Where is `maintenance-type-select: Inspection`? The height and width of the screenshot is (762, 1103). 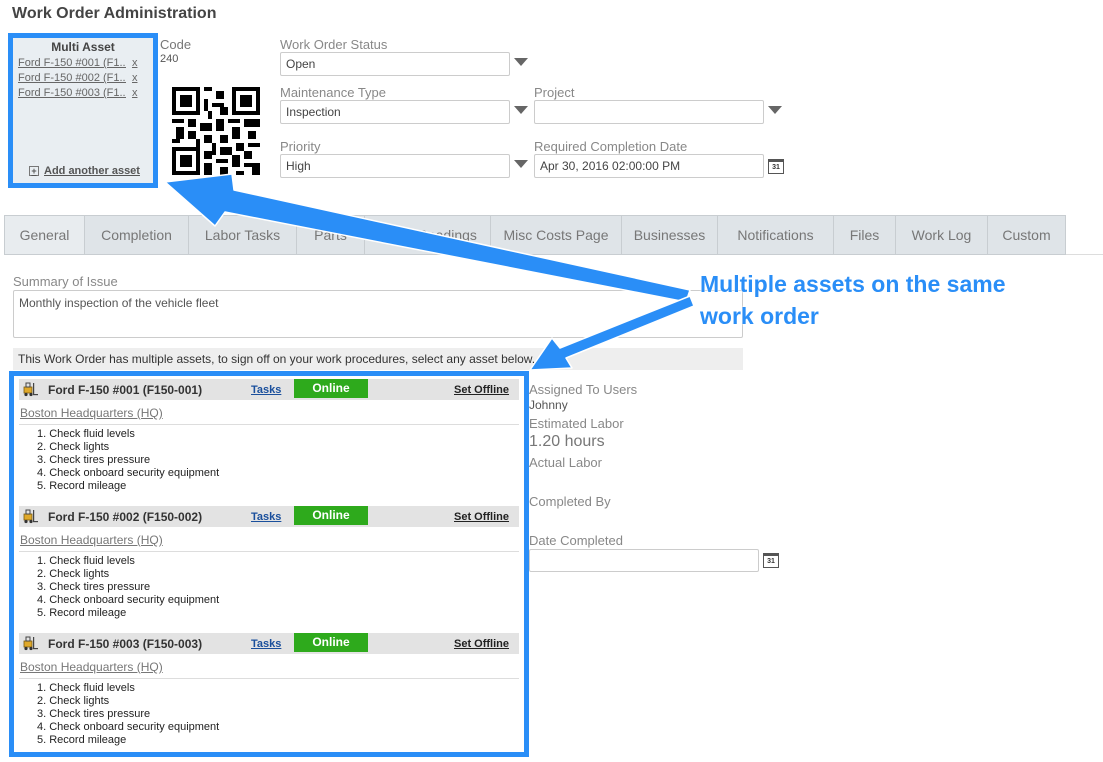 maintenance-type-select: Inspection is located at coordinates (395, 112).